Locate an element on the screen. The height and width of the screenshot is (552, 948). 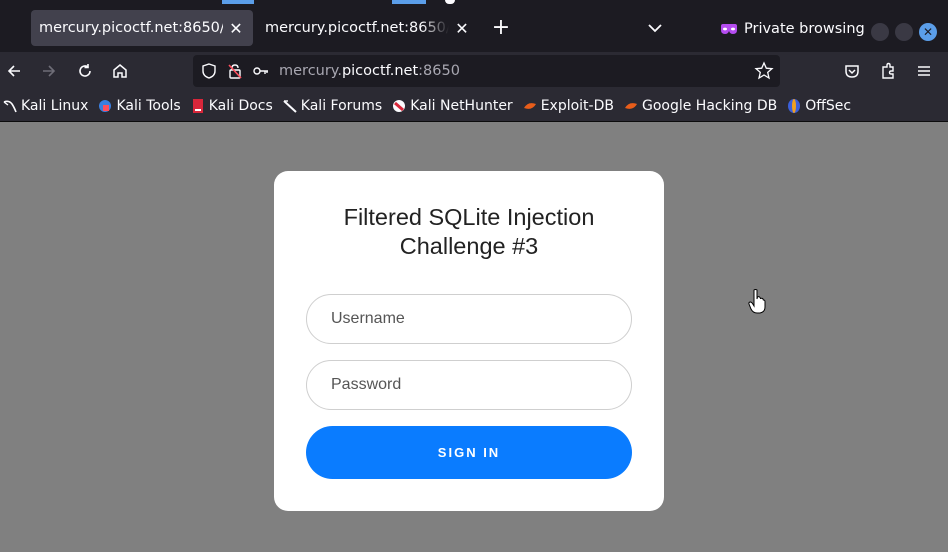
url-bar: mercury.picoctf.net:8650 is located at coordinates (486, 71).